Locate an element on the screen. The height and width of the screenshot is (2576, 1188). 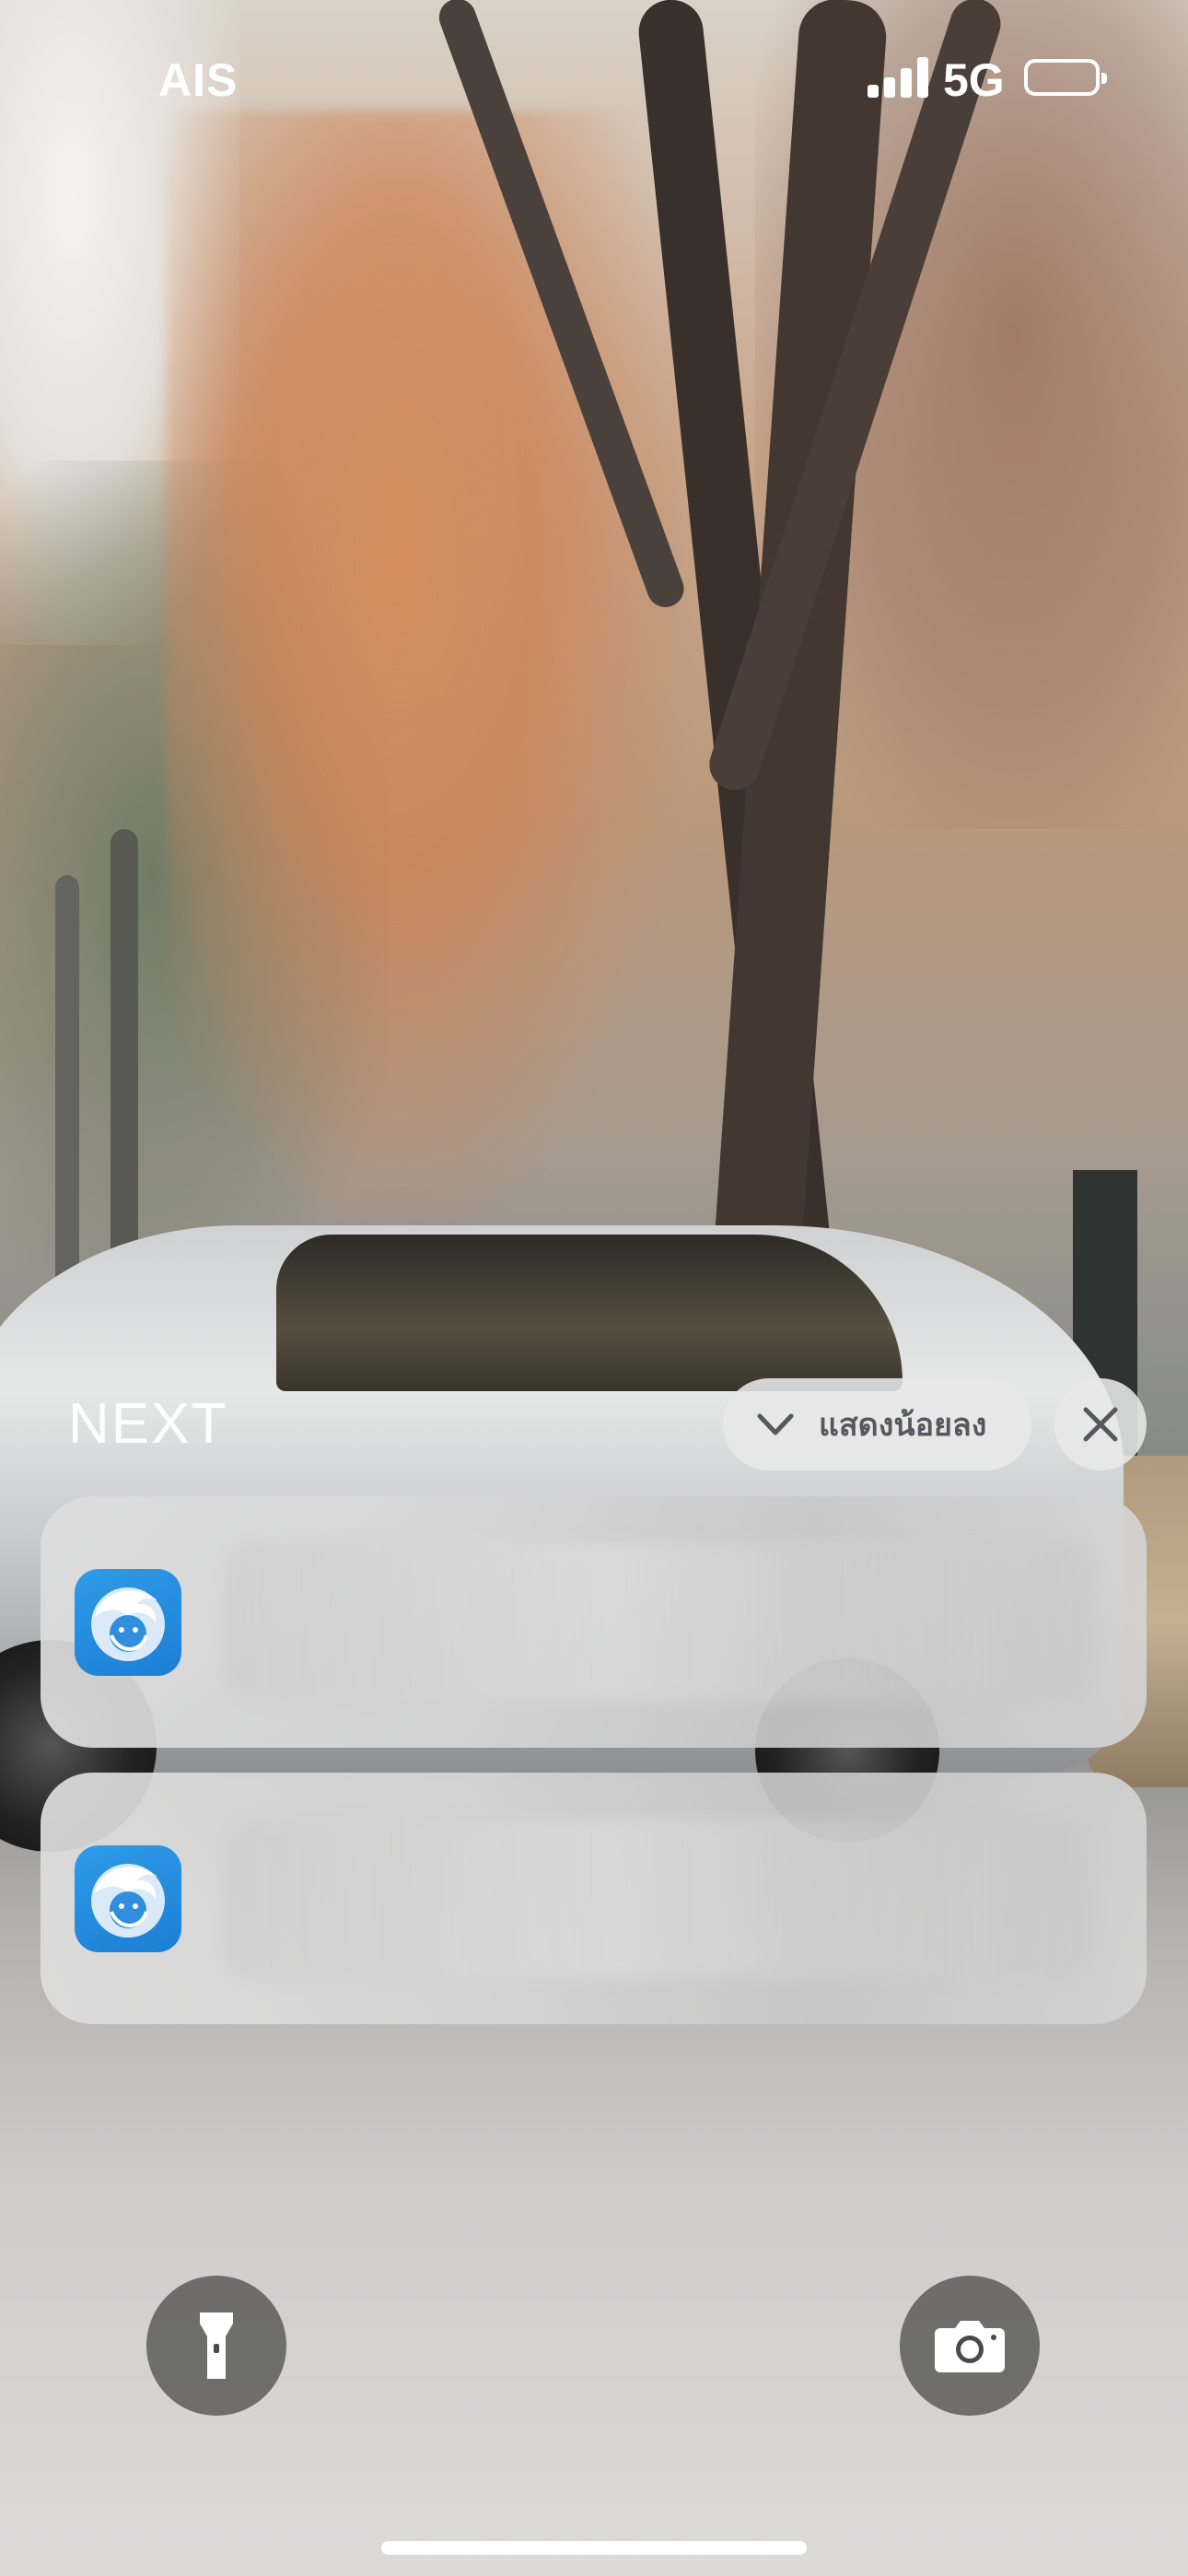
close-icon is located at coordinates (1100, 1424).